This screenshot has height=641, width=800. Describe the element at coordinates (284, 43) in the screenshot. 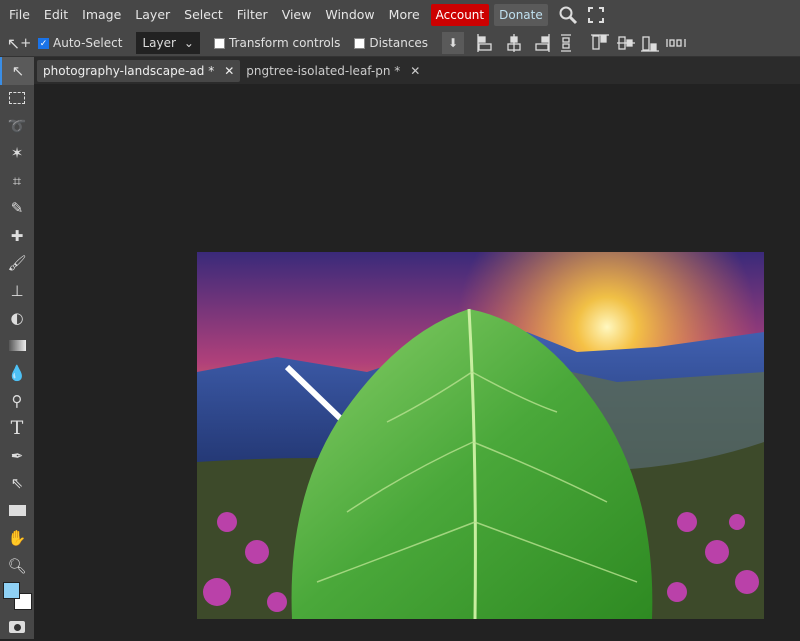

I see `transform-controls-label: Transform controls` at that location.